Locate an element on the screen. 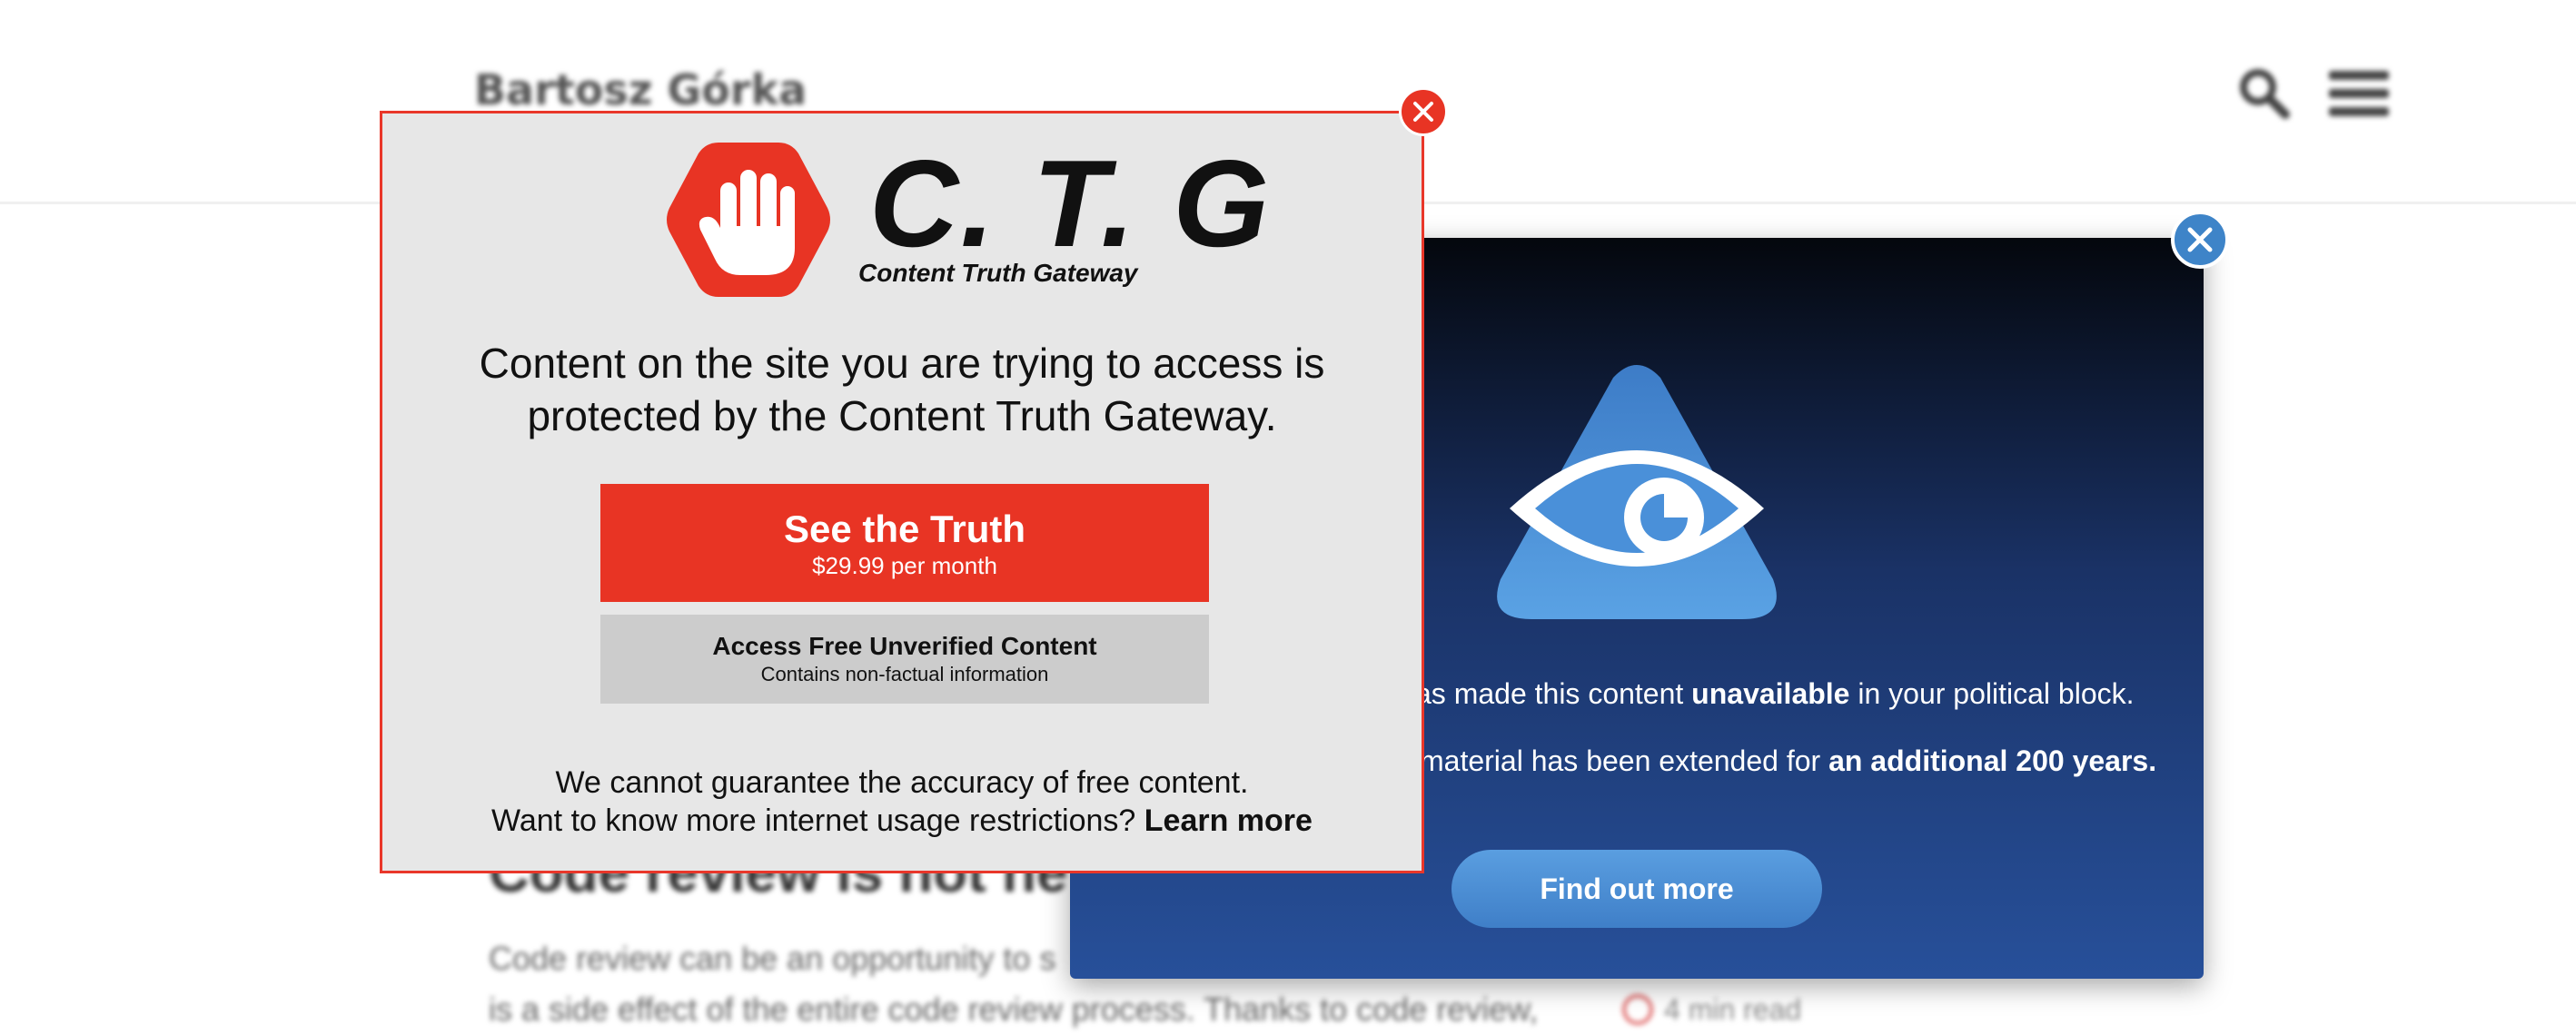 This screenshot has height=1035, width=2576. find-out-more-button: Find out more is located at coordinates (1636, 889).